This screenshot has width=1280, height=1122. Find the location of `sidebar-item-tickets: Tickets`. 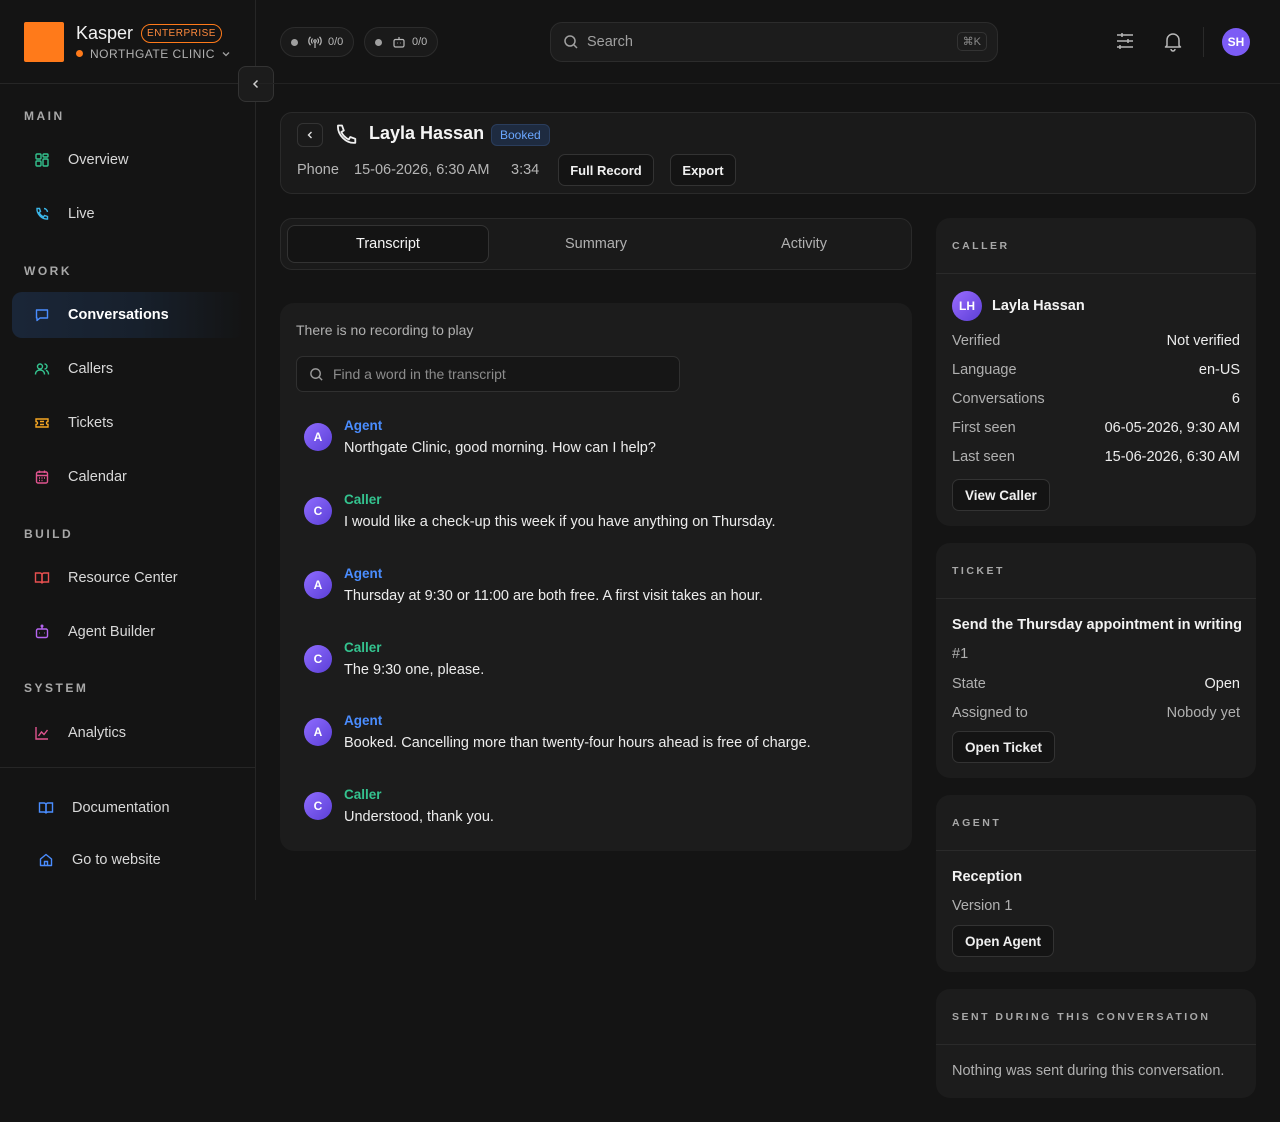

sidebar-item-tickets: Tickets is located at coordinates (128, 423).